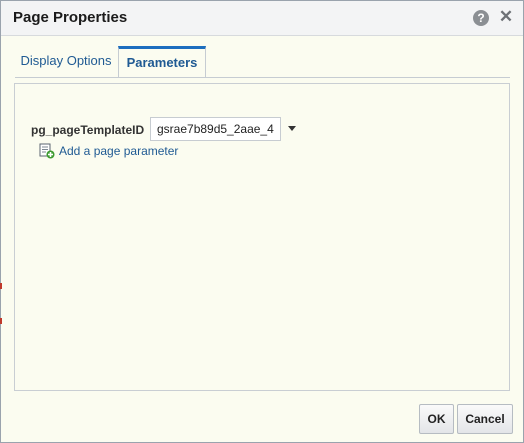 This screenshot has width=524, height=443. Describe the element at coordinates (292, 128) in the screenshot. I see `parameter-dropdown-icon` at that location.